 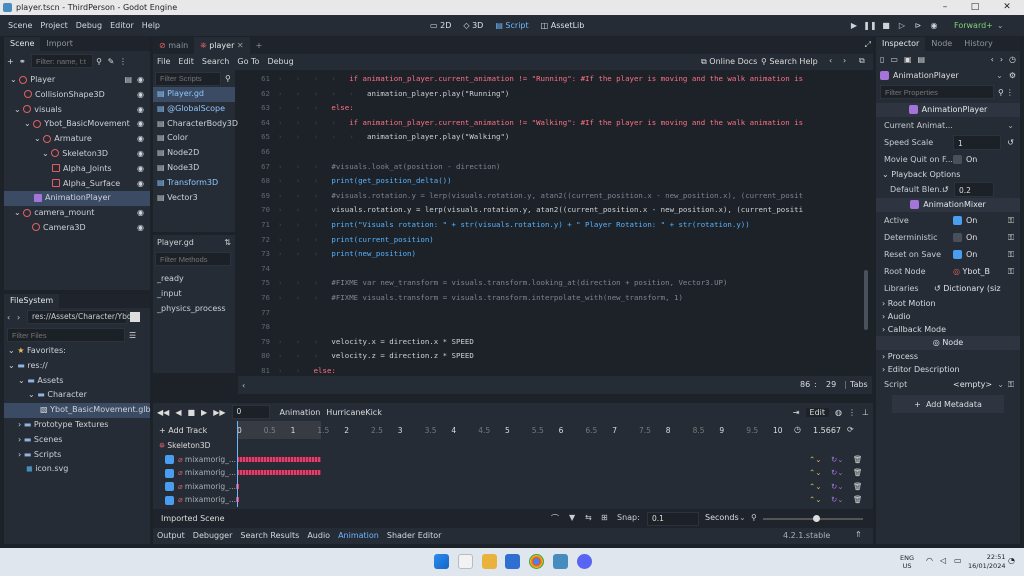 What do you see at coordinates (240, 45) in the screenshot?
I see `close-tab-icon: ✕` at bounding box center [240, 45].